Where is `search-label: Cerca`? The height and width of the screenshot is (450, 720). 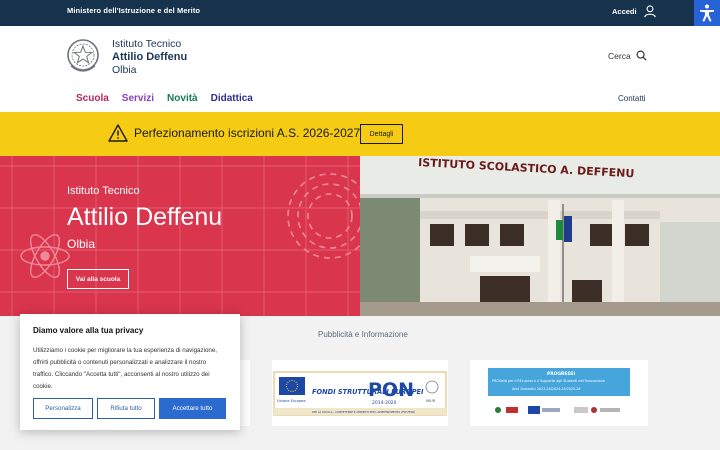
search-label: Cerca is located at coordinates (619, 55).